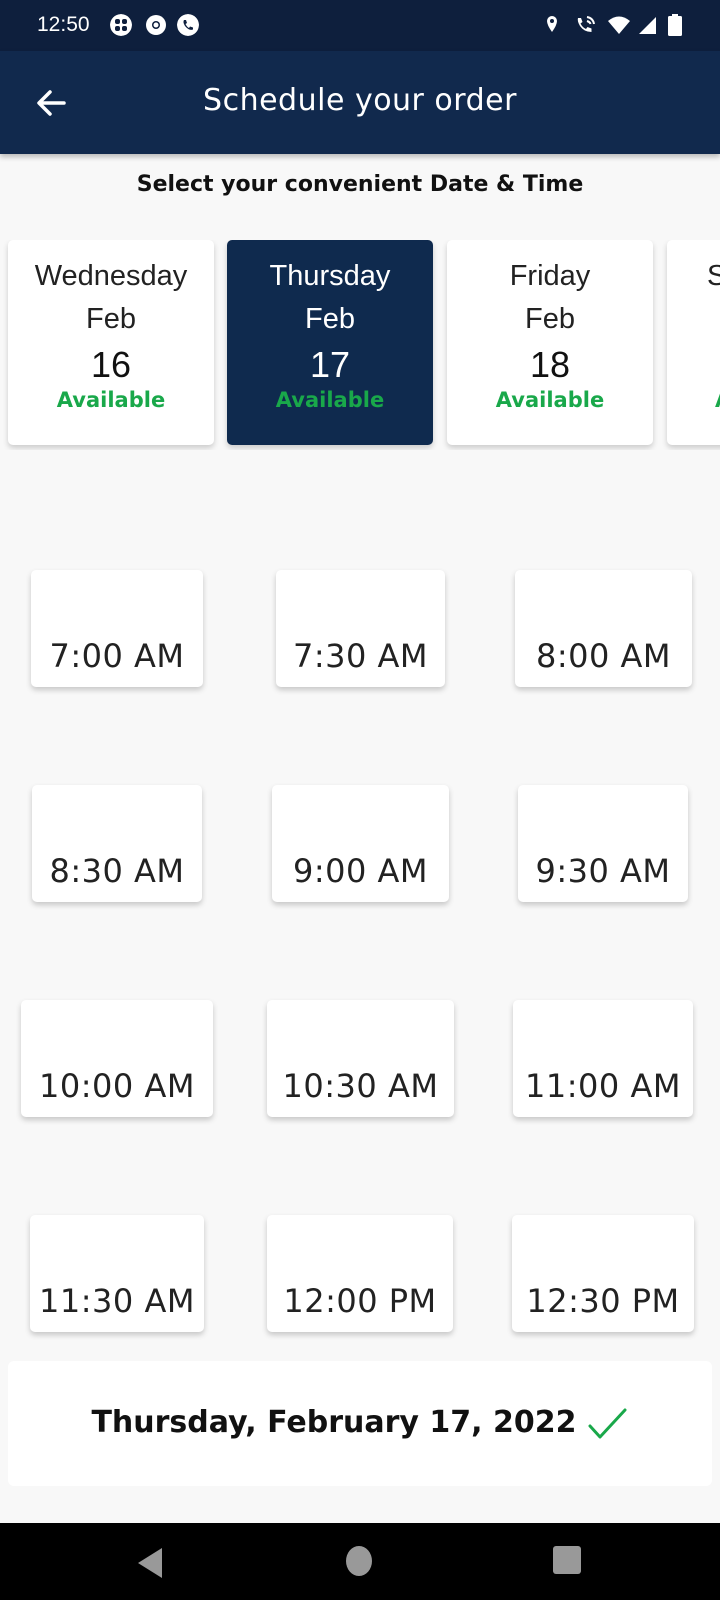 The image size is (720, 1600). What do you see at coordinates (117, 1086) in the screenshot?
I see `time-slot-label: 10:00 AM` at bounding box center [117, 1086].